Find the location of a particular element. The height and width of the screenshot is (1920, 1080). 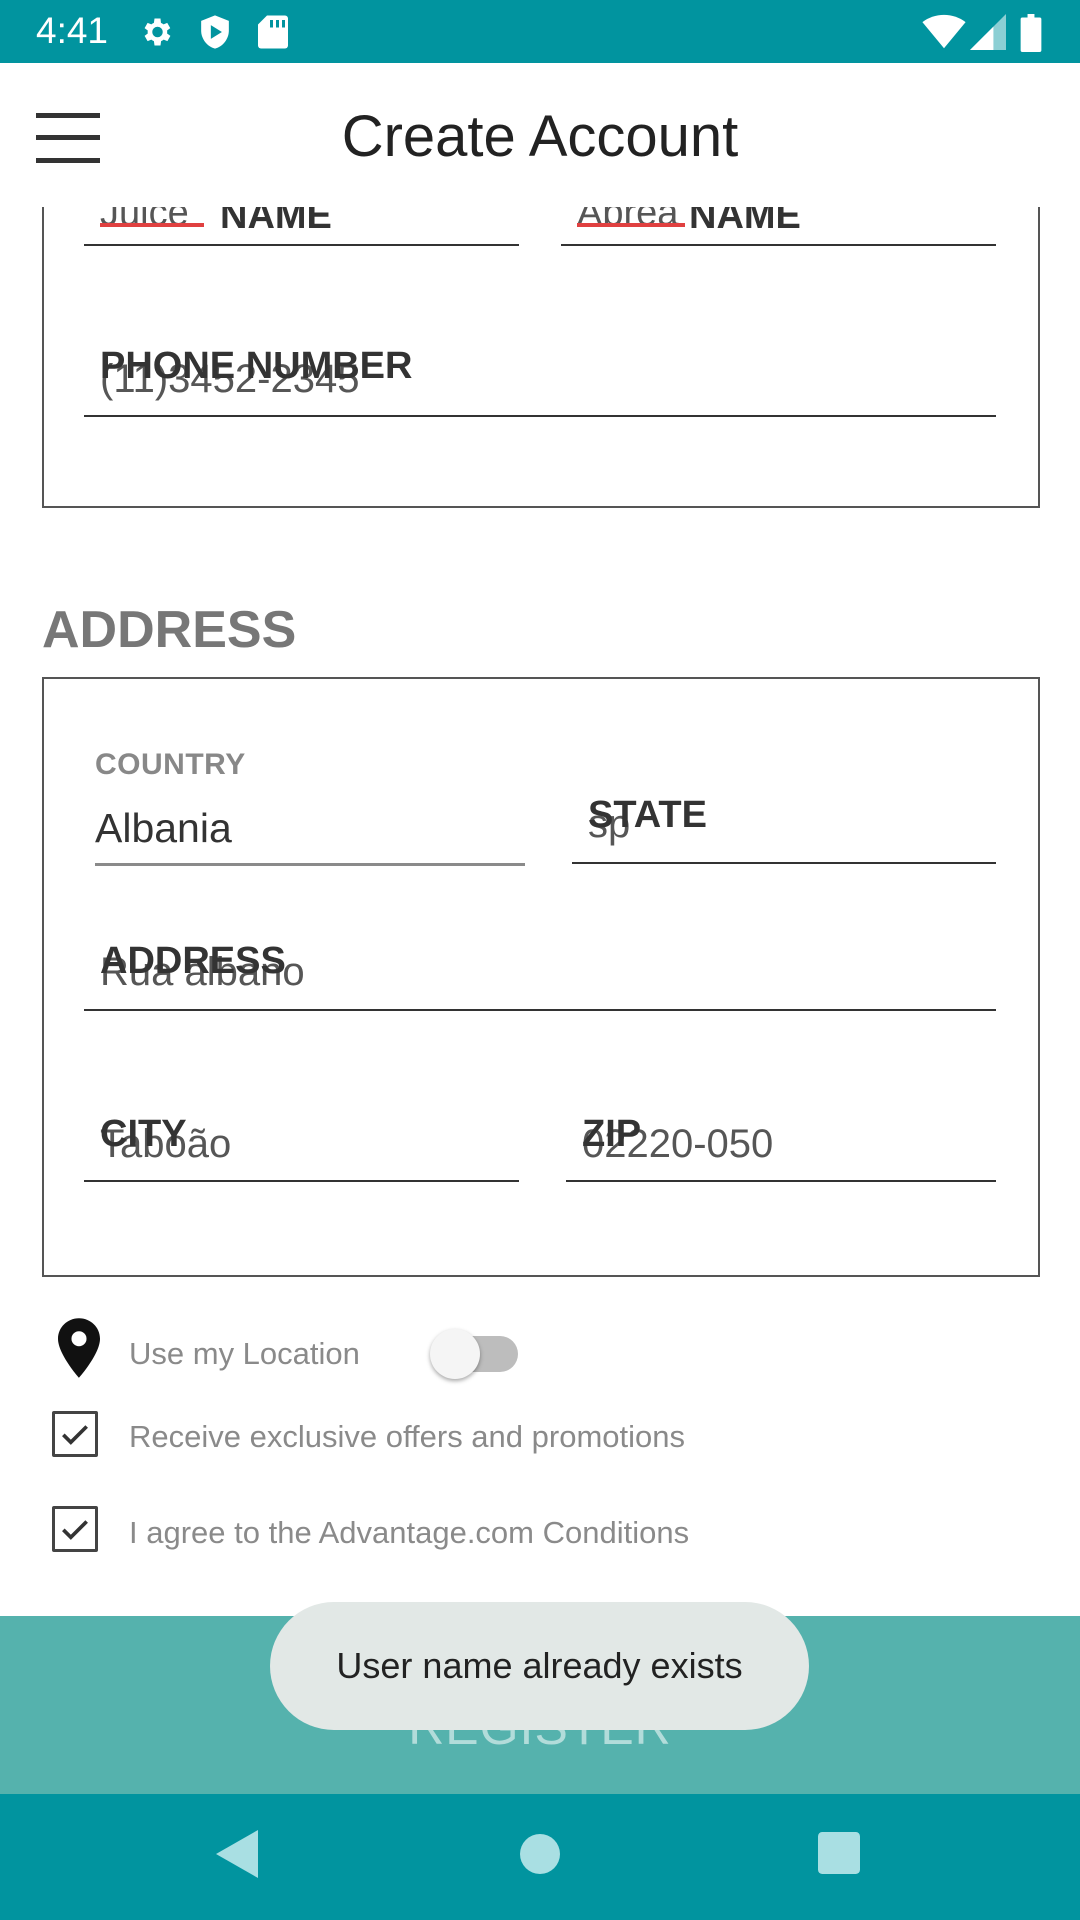

first-name-underline is located at coordinates (301, 245).